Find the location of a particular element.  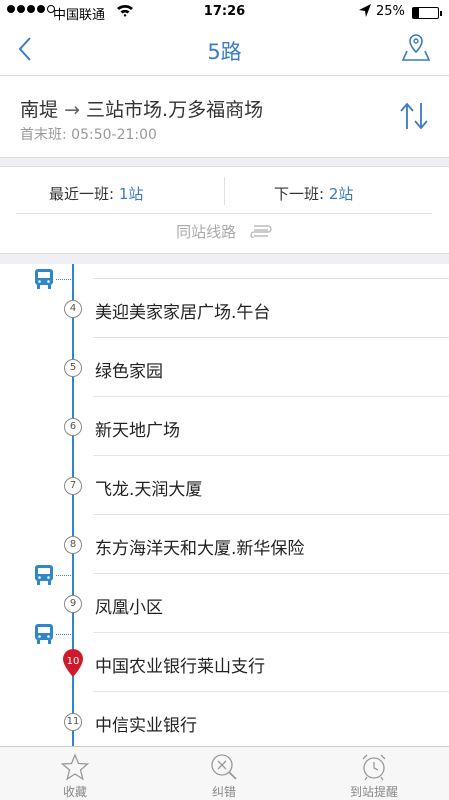

route-lines-icon is located at coordinates (261, 233).